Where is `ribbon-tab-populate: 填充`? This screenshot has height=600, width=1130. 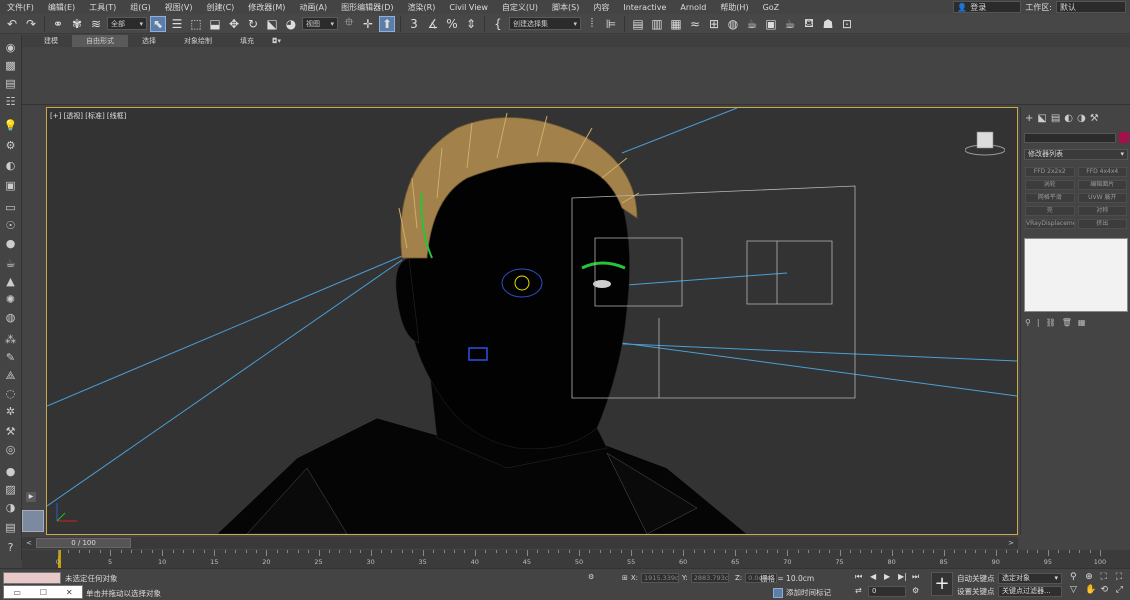
ribbon-tab-populate: 填充 is located at coordinates (247, 41).